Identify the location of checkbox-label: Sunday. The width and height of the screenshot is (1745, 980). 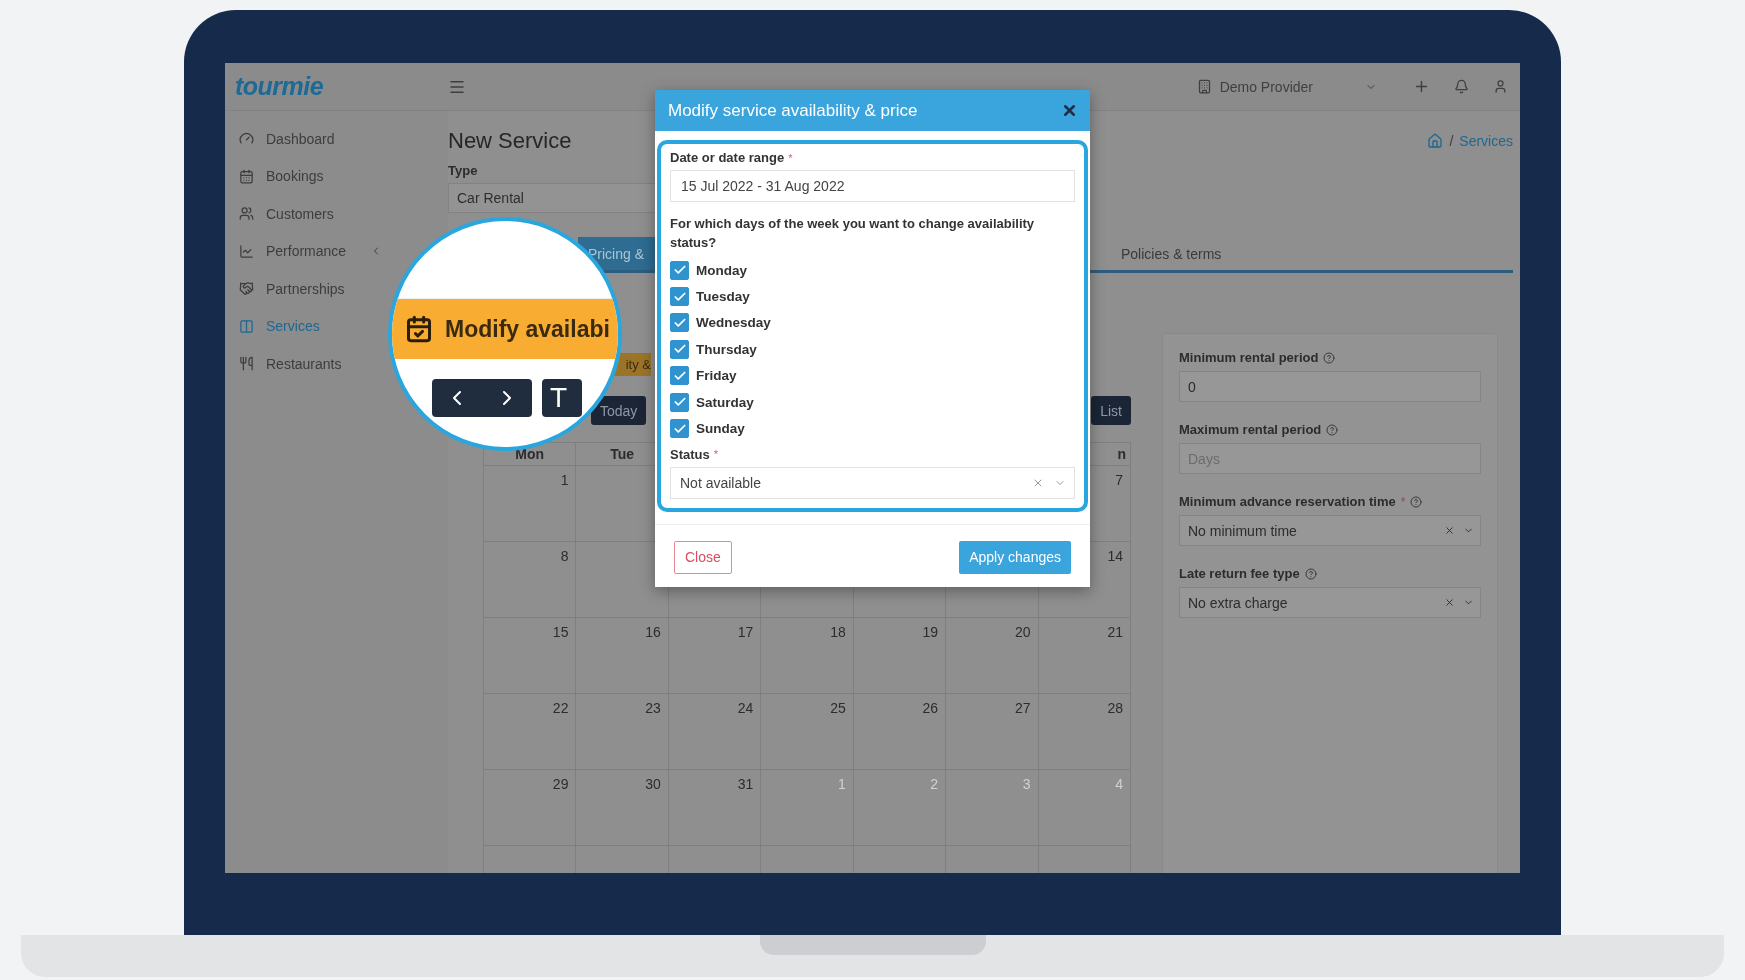
(720, 429).